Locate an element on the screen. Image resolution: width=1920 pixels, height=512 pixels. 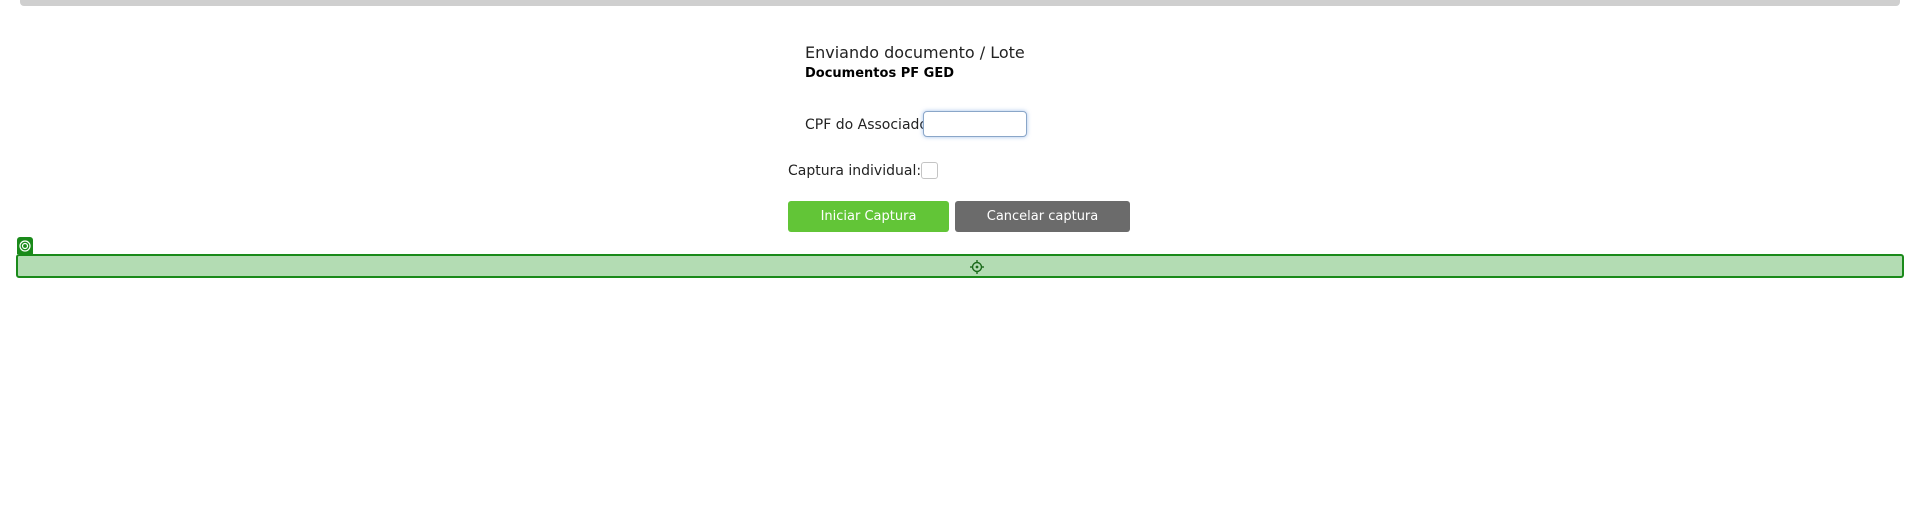
captura-individual-checkbox is located at coordinates (929, 170).